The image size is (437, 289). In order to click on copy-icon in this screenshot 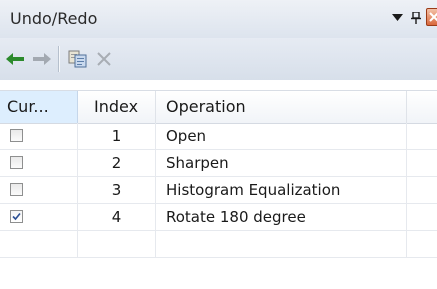, I will do `click(77, 59)`.